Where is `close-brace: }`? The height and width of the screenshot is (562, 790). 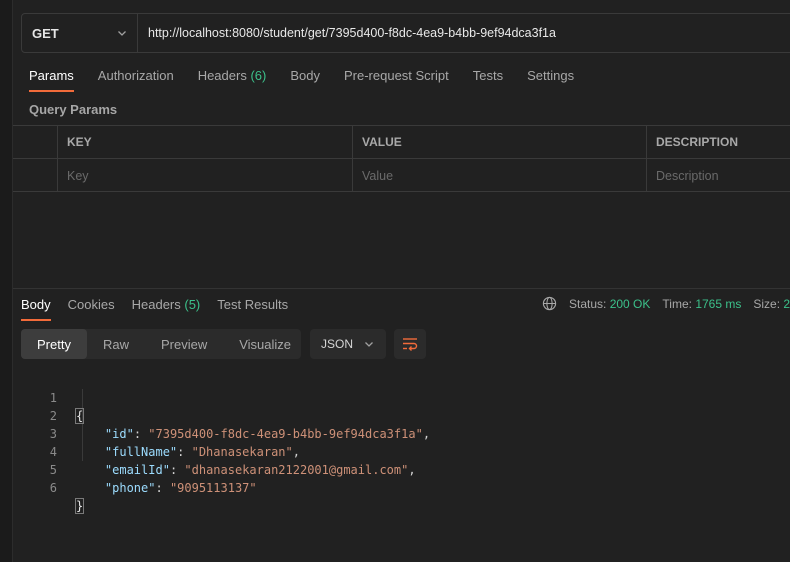
close-brace: } is located at coordinates (79, 506).